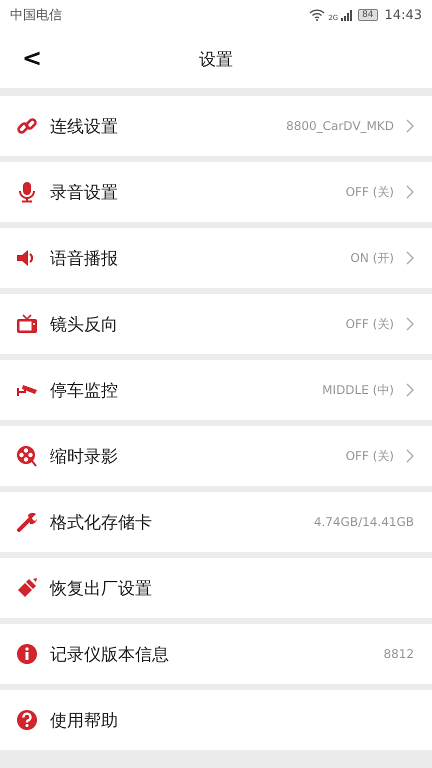 The width and height of the screenshot is (432, 768). What do you see at coordinates (216, 588) in the screenshot?
I see `settings-row: 恢复出厂设置` at bounding box center [216, 588].